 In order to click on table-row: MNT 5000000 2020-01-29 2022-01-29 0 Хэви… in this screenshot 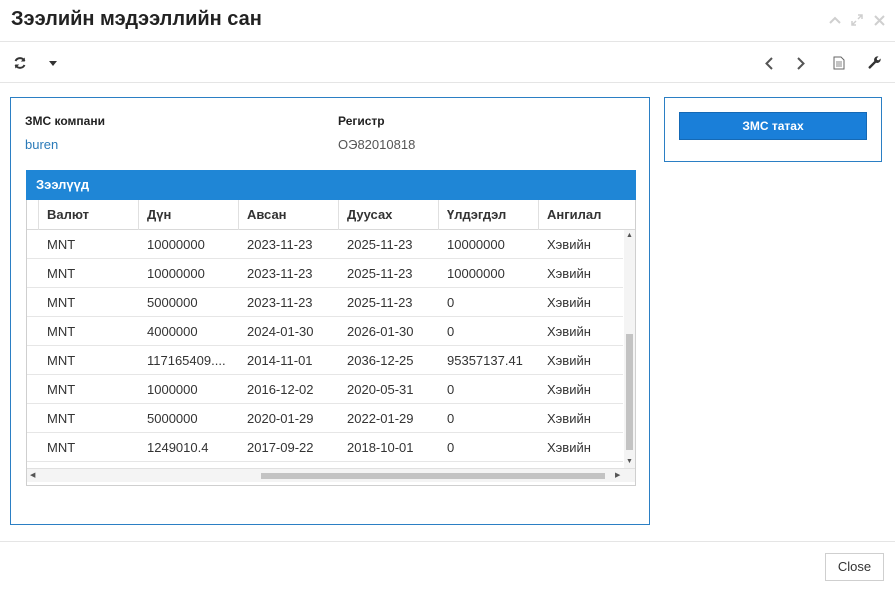, I will do `click(325, 418)`.